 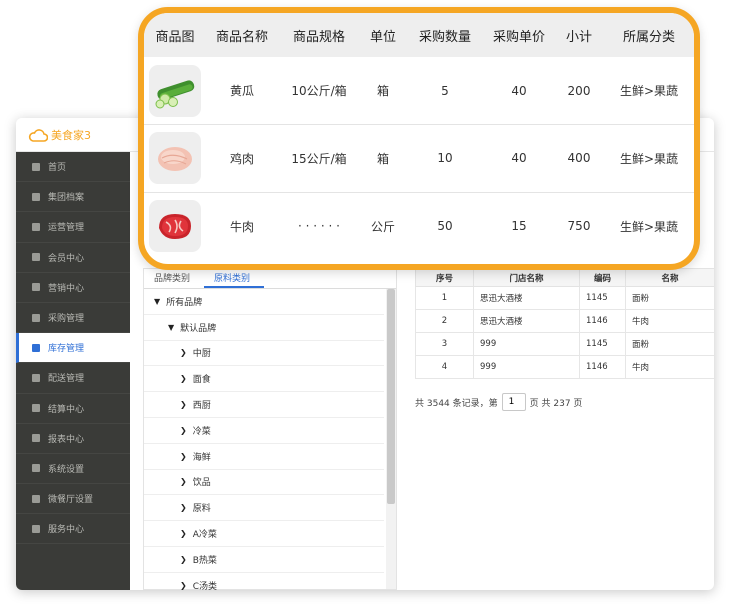 What do you see at coordinates (36, 438) in the screenshot?
I see `report-icon` at bounding box center [36, 438].